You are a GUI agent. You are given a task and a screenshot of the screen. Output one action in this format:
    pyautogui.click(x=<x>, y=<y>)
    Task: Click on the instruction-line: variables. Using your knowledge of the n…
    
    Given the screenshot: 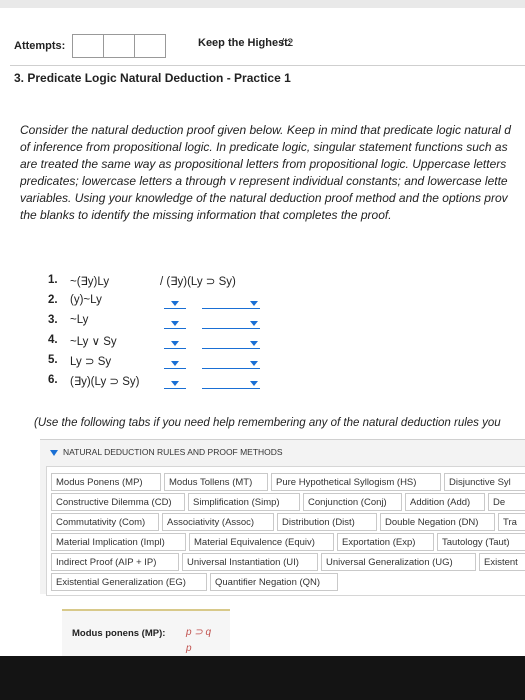 What is the action you would take?
    pyautogui.click(x=264, y=198)
    